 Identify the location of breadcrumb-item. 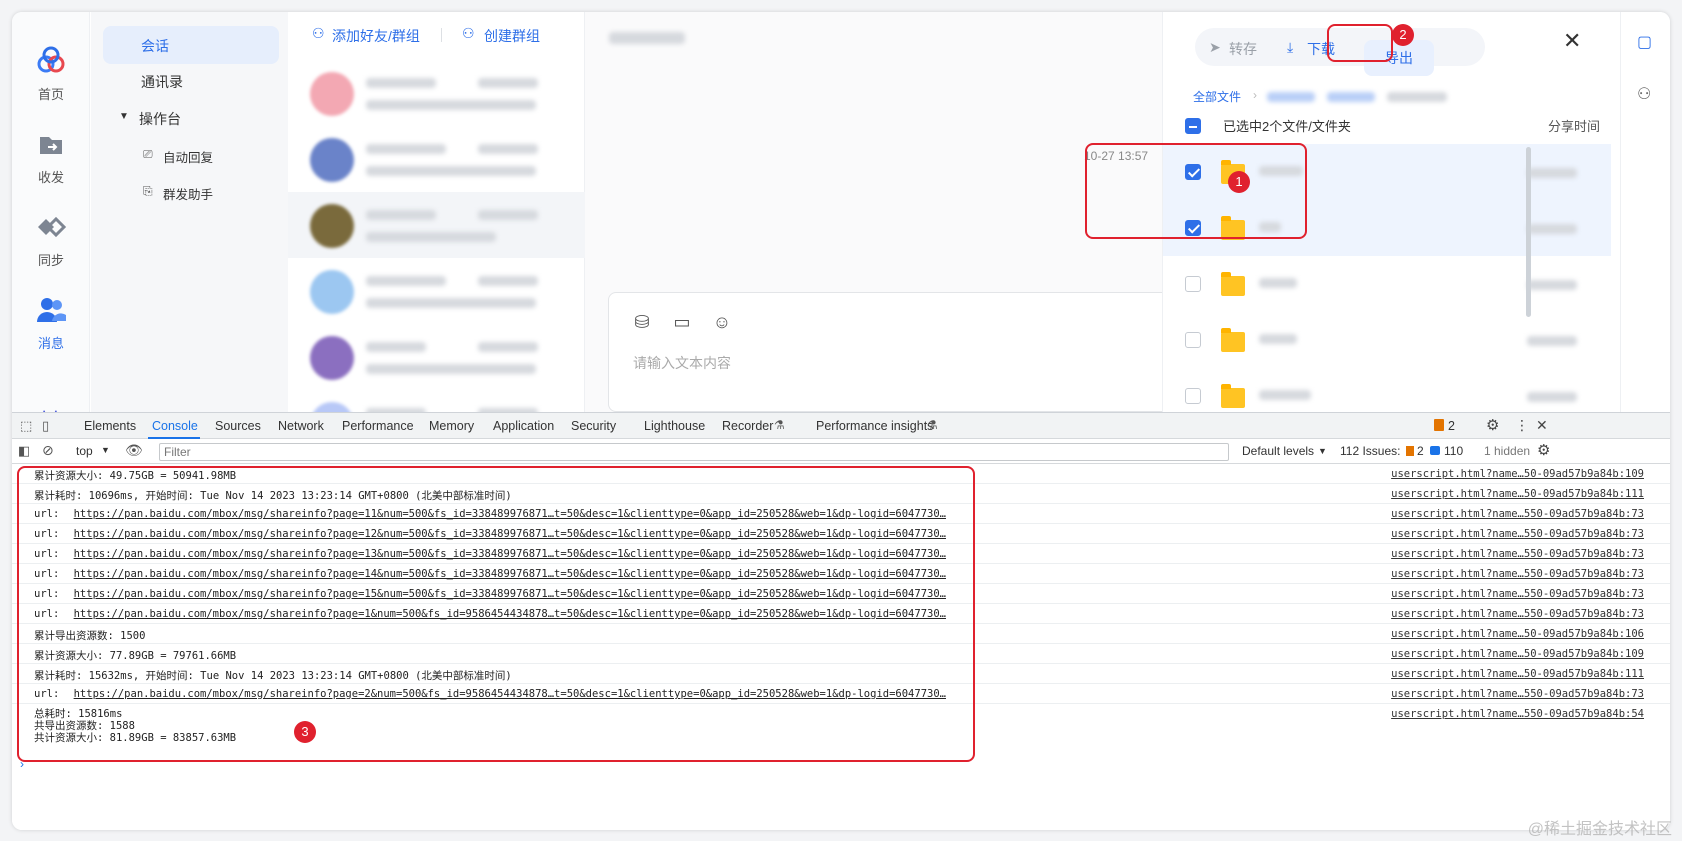
(1291, 97).